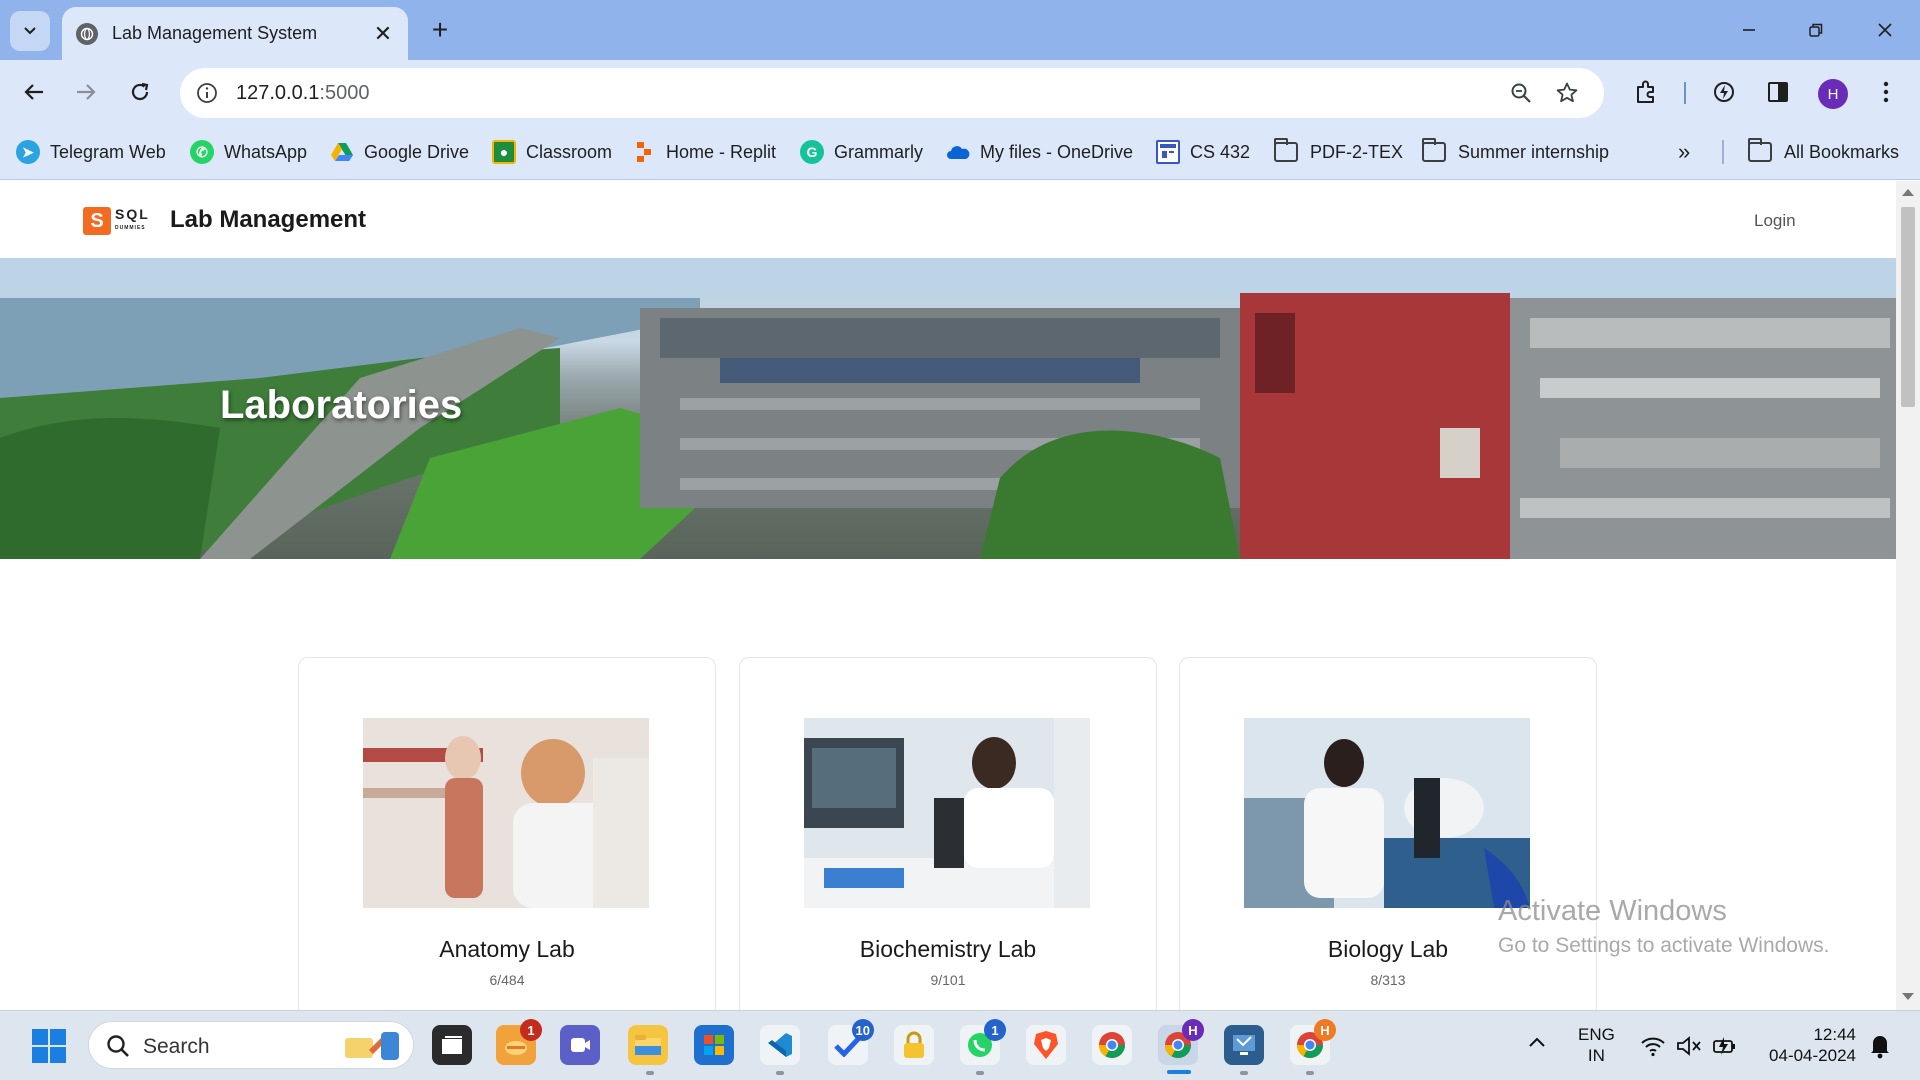 This screenshot has width=1920, height=1080. What do you see at coordinates (440, 30) in the screenshot?
I see `new-tab-button: +` at bounding box center [440, 30].